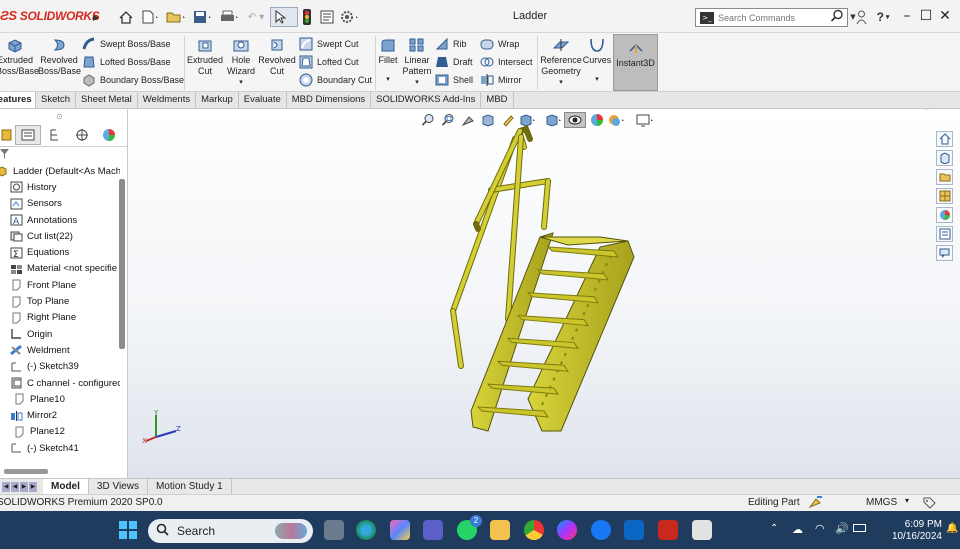 Image resolution: width=960 pixels, height=549 pixels. Describe the element at coordinates (567, 530) in the screenshot. I see `messenger-icon` at that location.